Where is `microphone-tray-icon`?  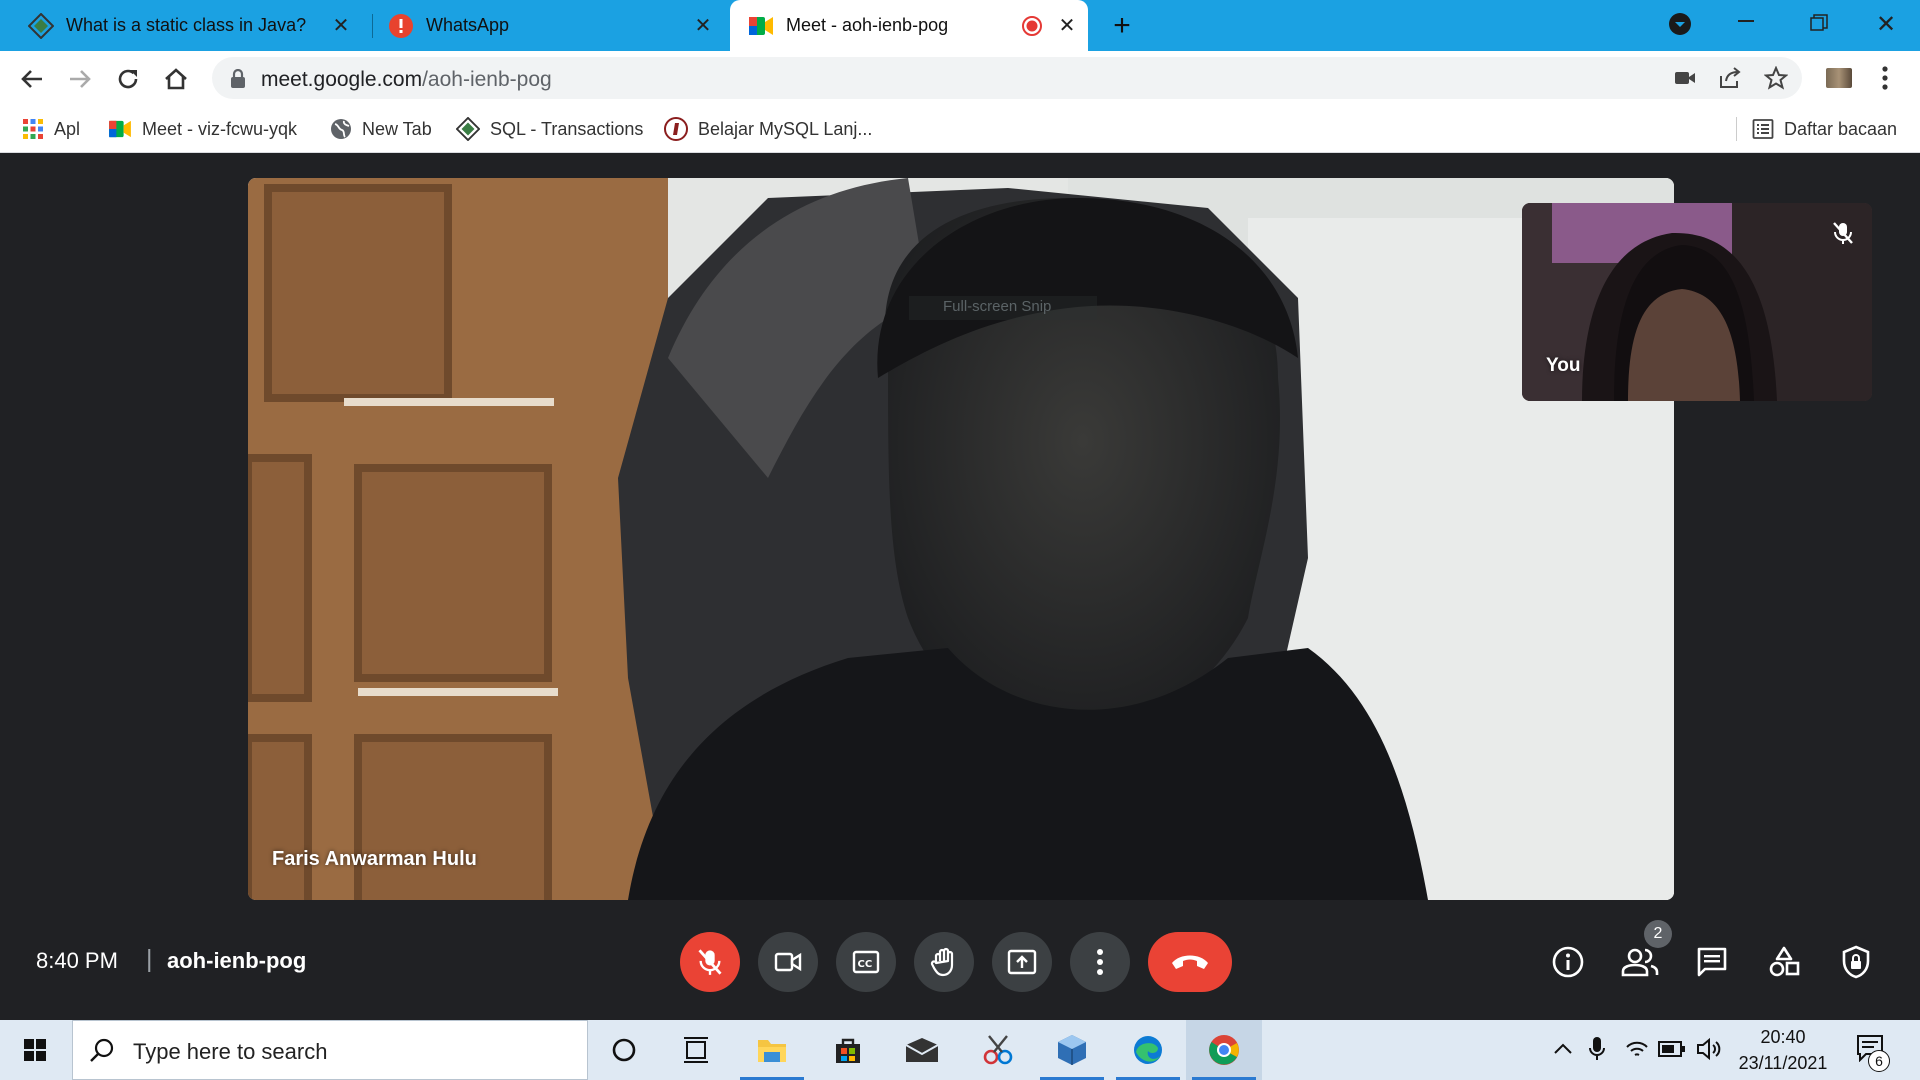 microphone-tray-icon is located at coordinates (1597, 1049).